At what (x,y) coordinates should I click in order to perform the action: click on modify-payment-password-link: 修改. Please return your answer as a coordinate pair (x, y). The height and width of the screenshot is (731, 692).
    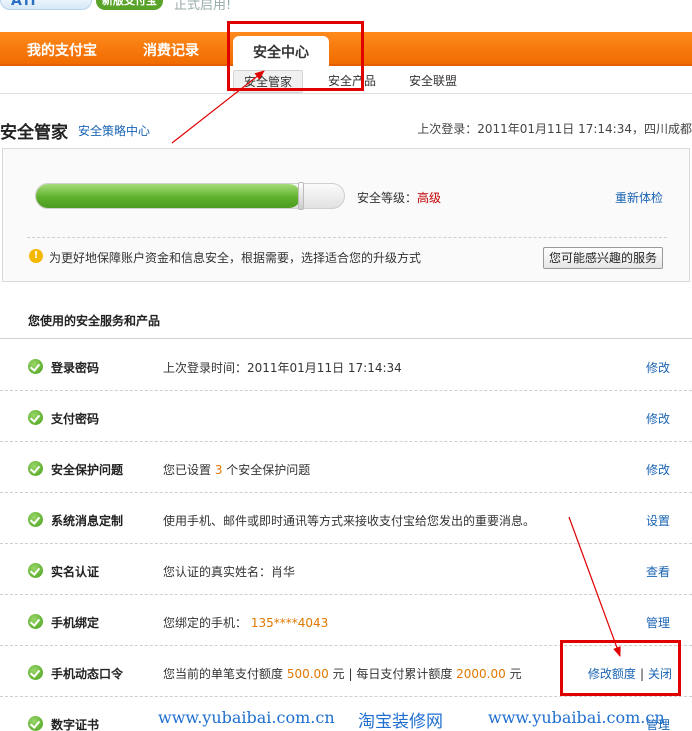
    Looking at the image, I should click on (658, 418).